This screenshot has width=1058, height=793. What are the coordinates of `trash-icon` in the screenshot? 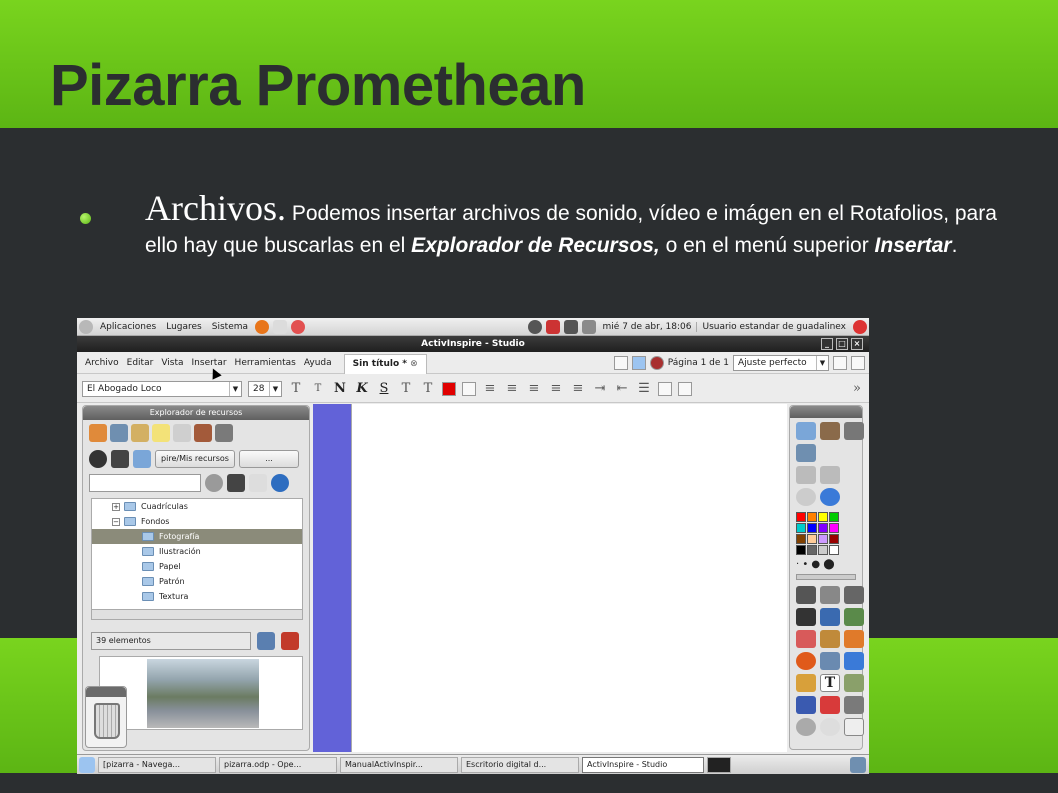 It's located at (107, 721).